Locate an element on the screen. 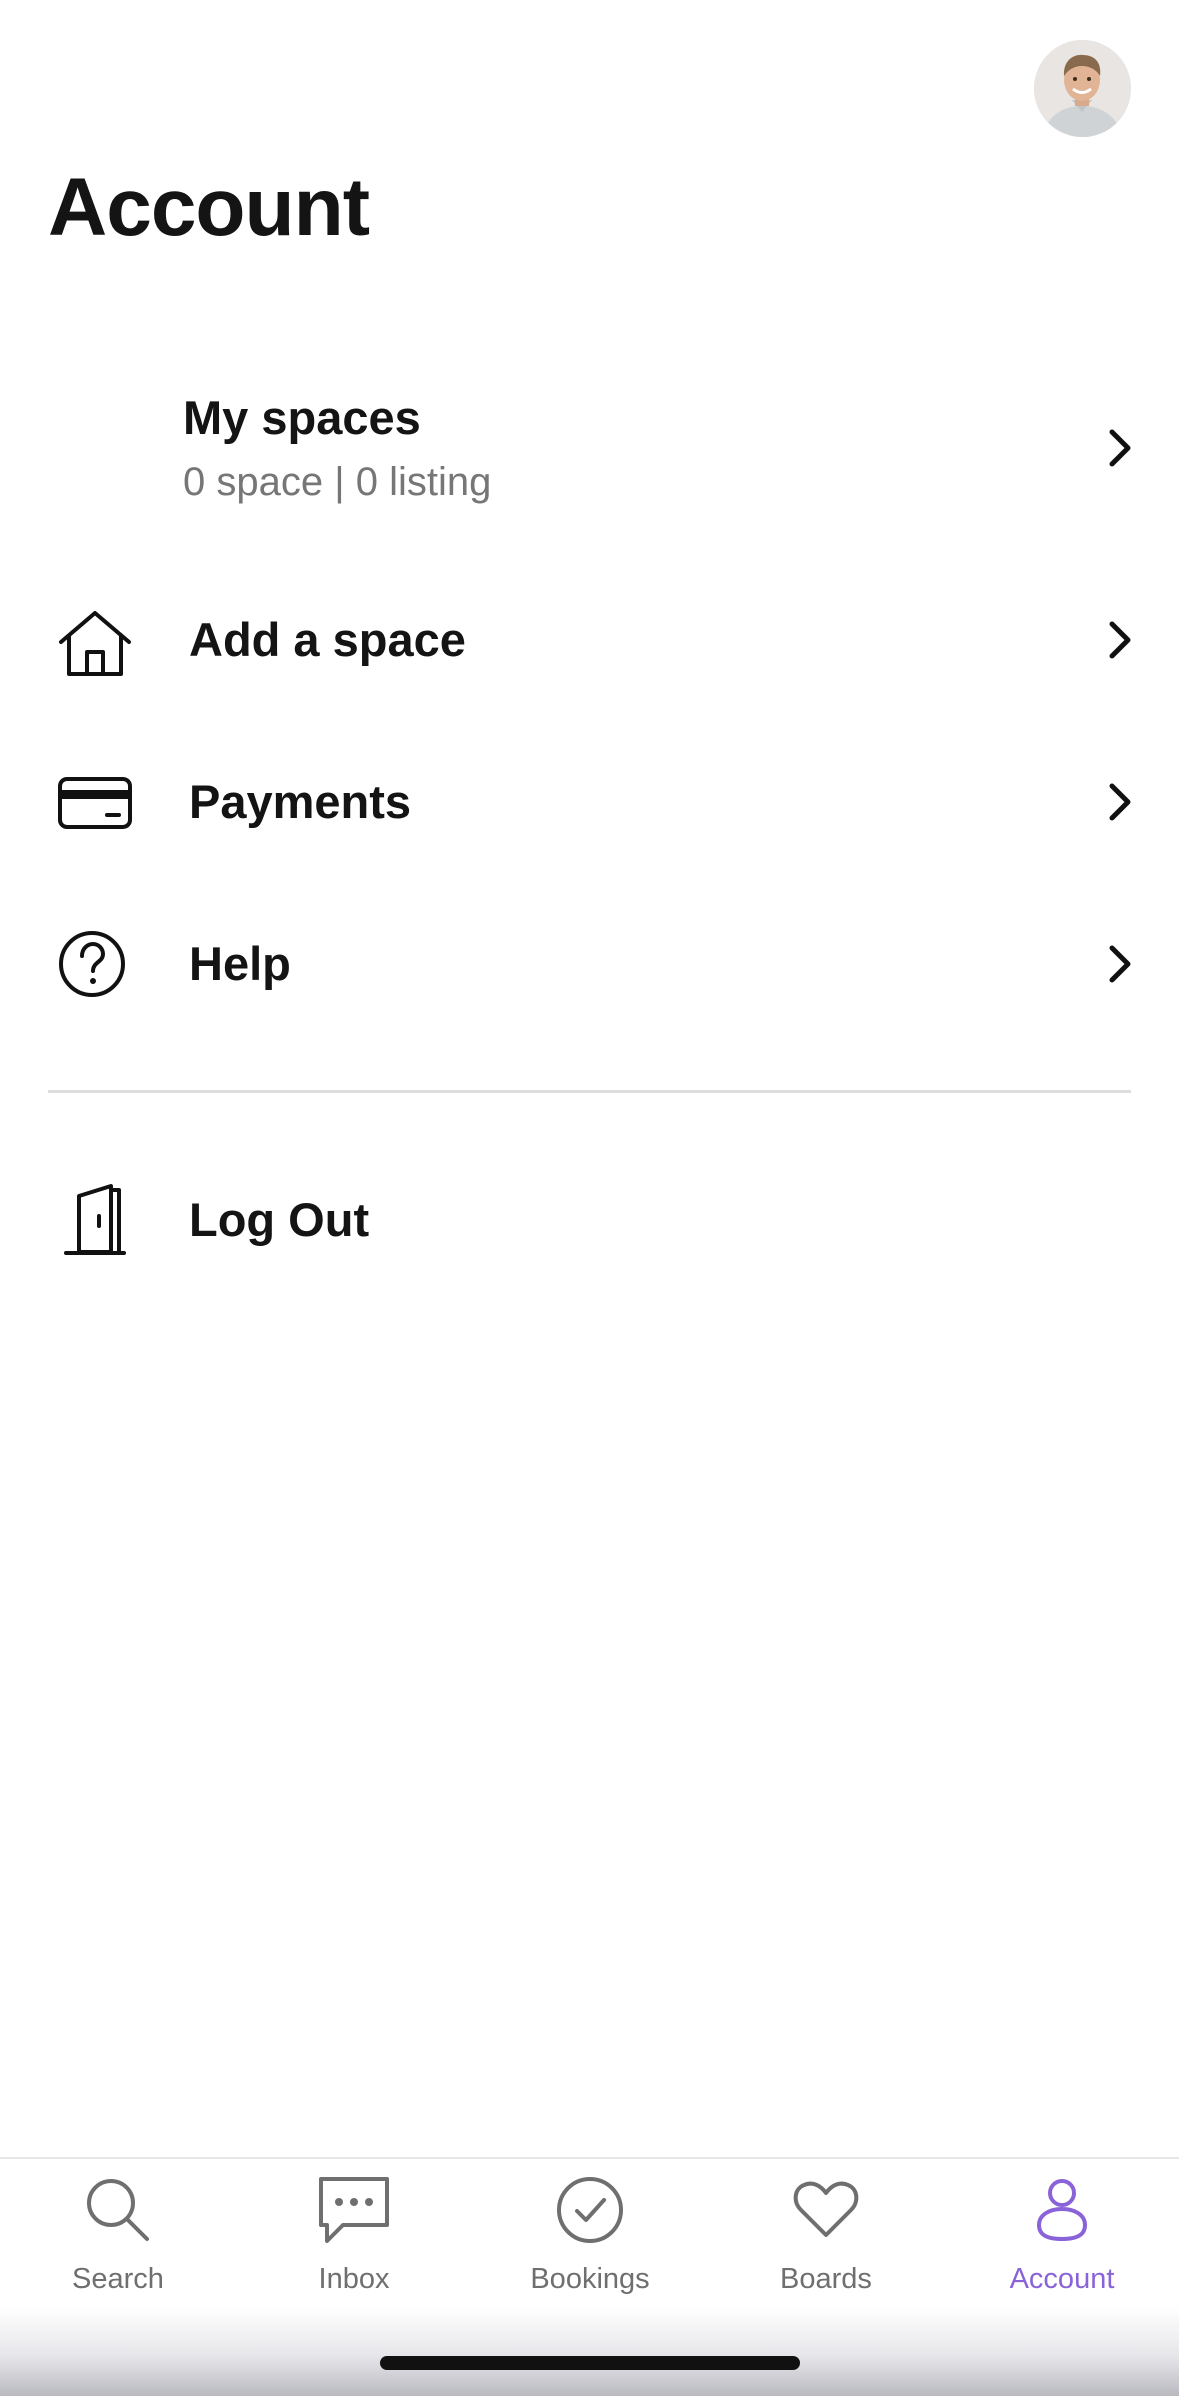 The height and width of the screenshot is (2396, 1179). home-indicator is located at coordinates (590, 2363).